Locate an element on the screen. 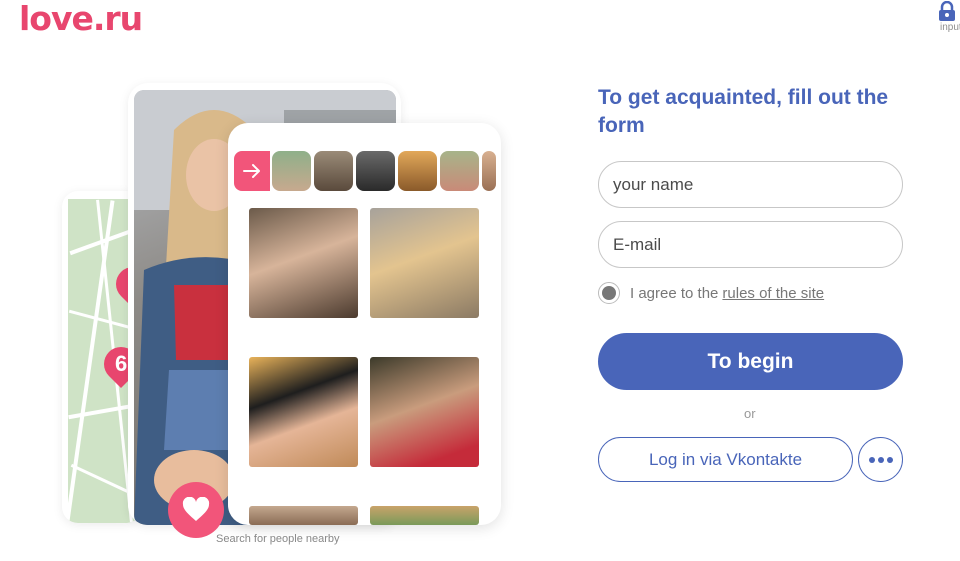  or-separator: or is located at coordinates (750, 413).